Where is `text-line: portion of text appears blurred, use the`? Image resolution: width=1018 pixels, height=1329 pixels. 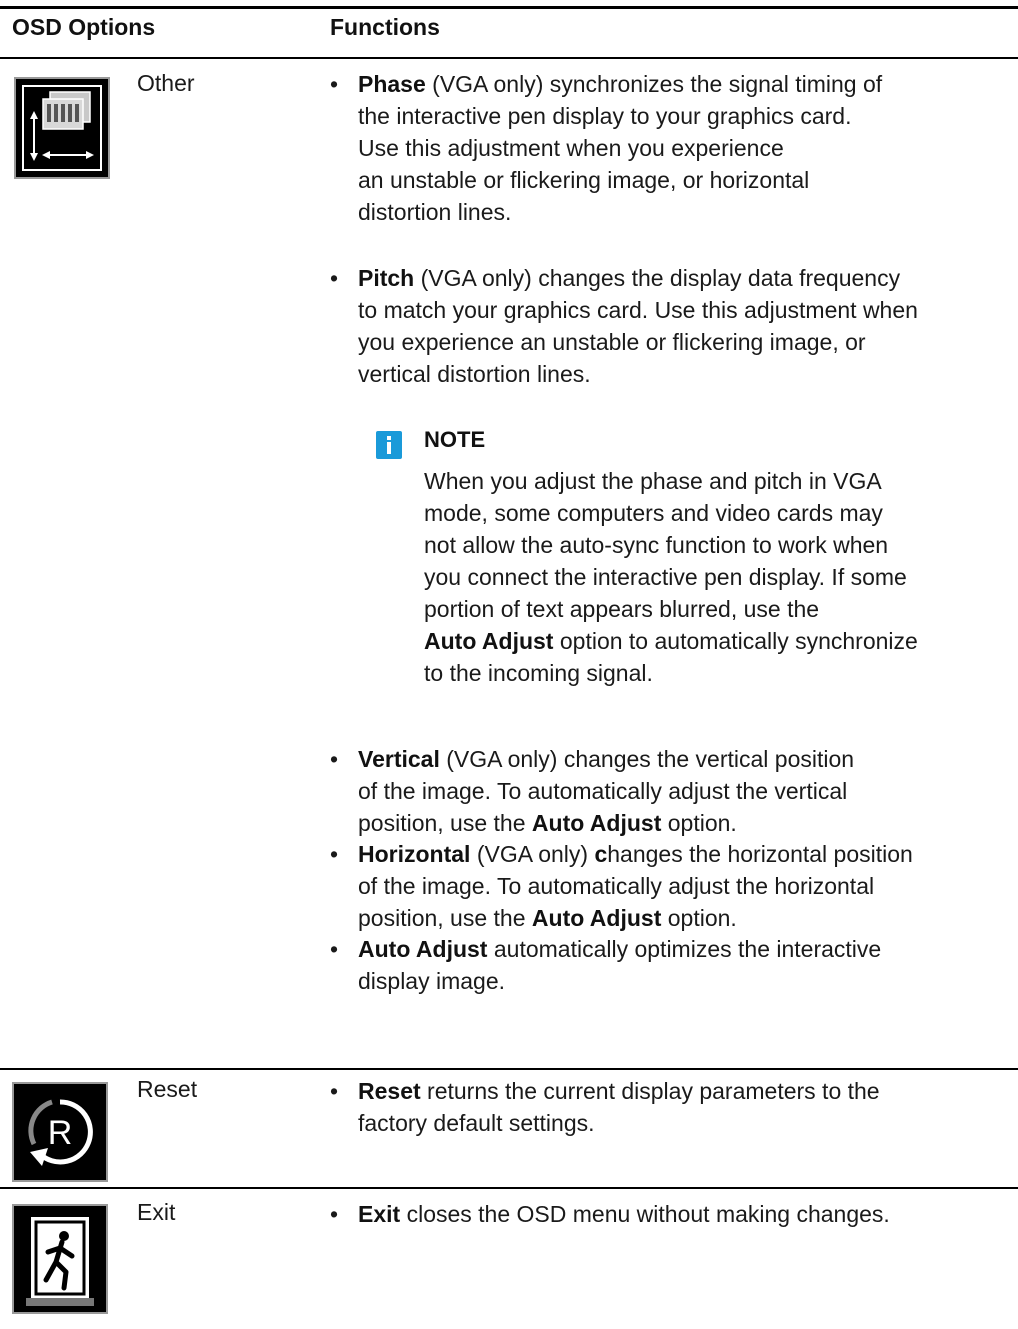 text-line: portion of text appears blurred, use the is located at coordinates (671, 609).